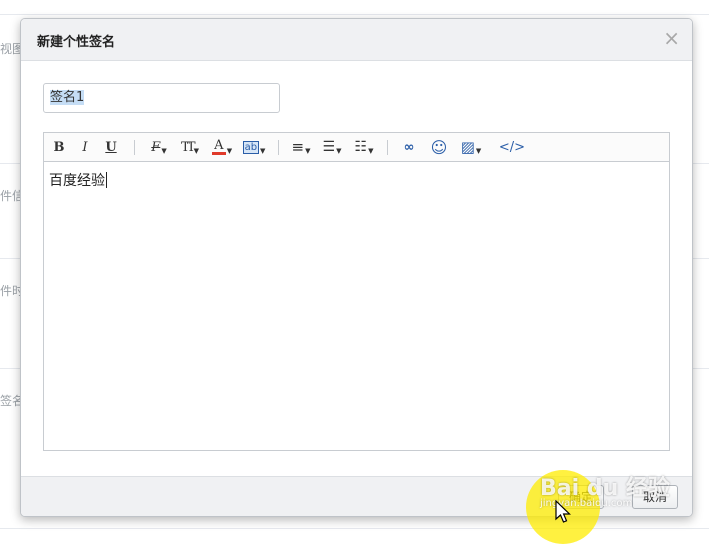  I want to click on link-icon: ∞, so click(409, 147).